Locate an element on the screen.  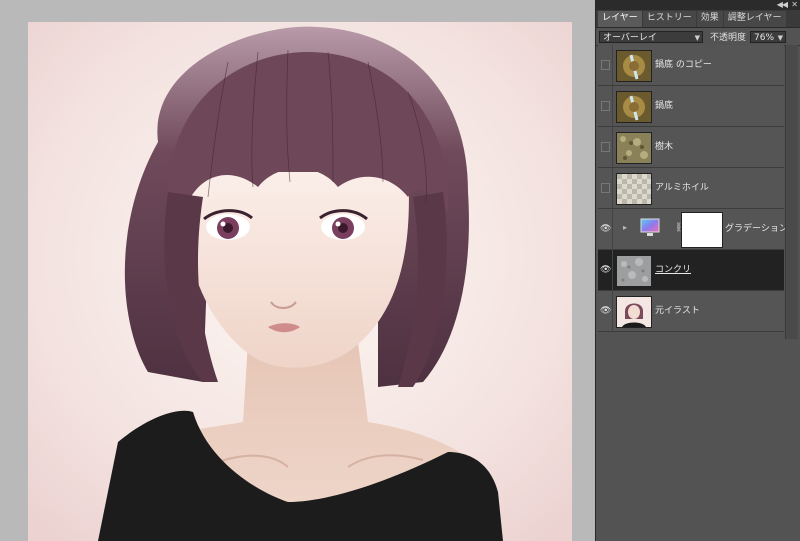
opacity-input: 76% ▼ is located at coordinates (768, 36).